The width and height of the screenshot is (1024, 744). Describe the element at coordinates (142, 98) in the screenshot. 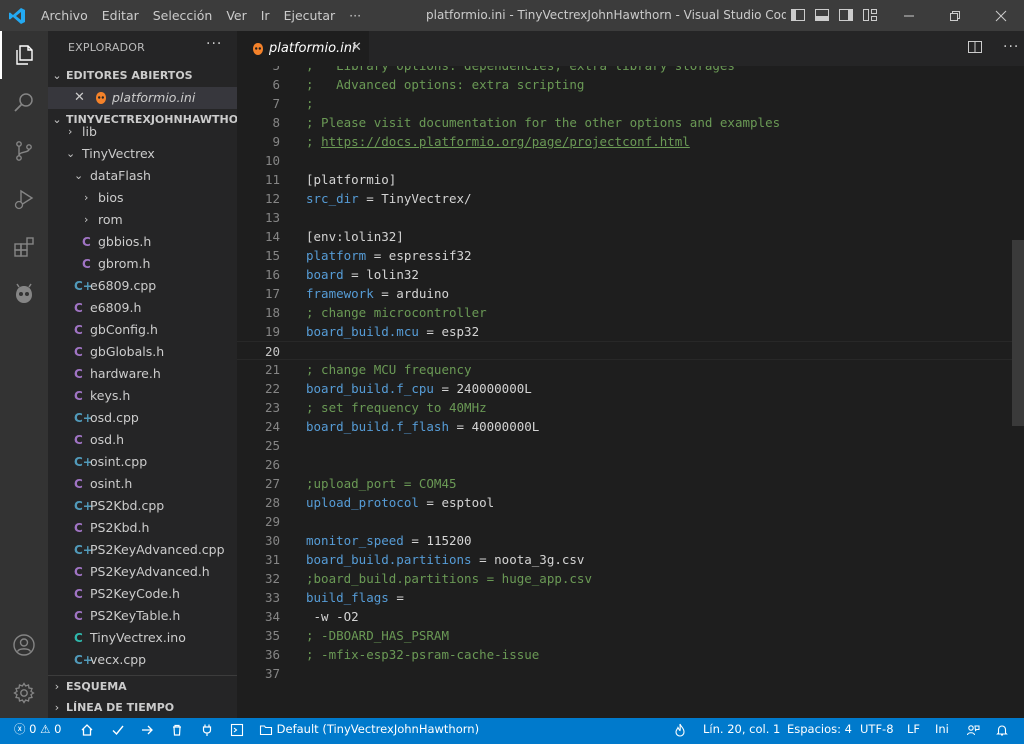

I see `open-editor-item: ✕ platformio.ini` at that location.